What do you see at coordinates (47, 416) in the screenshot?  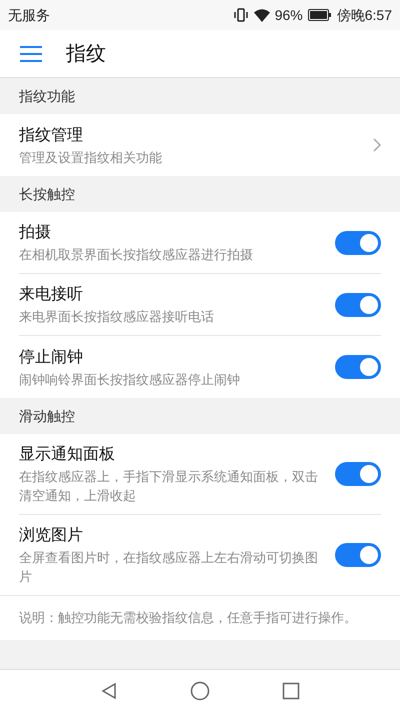 I see `section-header: 滑动触控` at bounding box center [47, 416].